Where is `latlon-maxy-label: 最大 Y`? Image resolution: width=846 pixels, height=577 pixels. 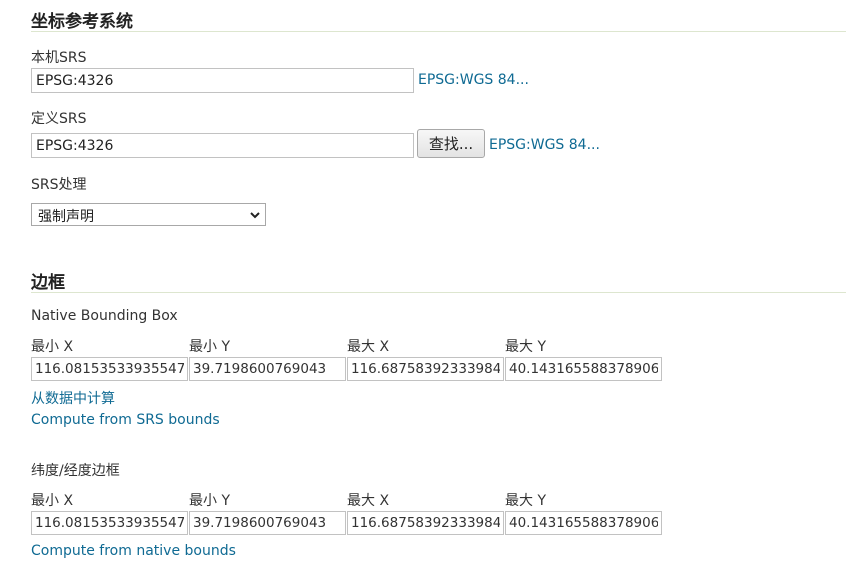
latlon-maxy-label: 最大 Y is located at coordinates (526, 501).